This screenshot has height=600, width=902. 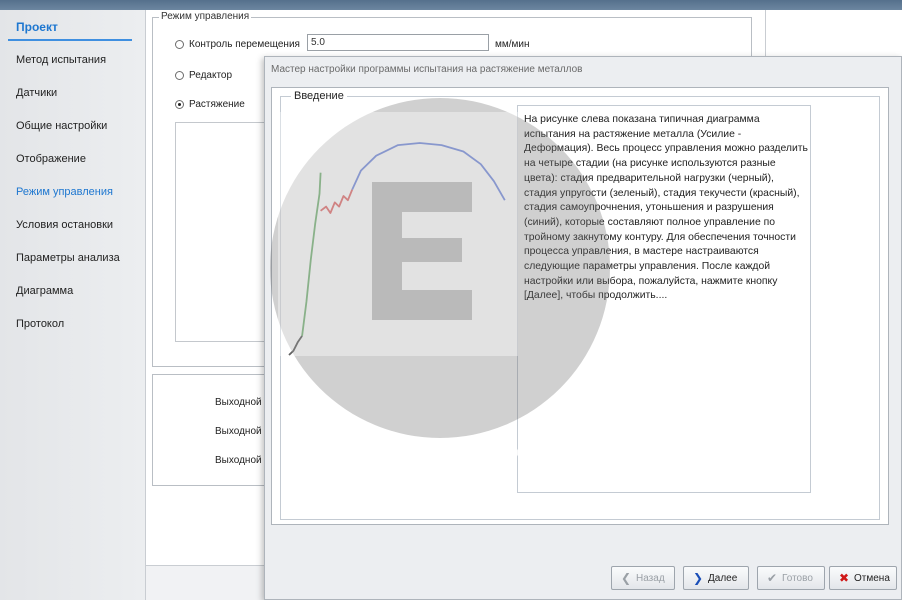 I want to click on tension-settings-area, so click(x=225, y=232).